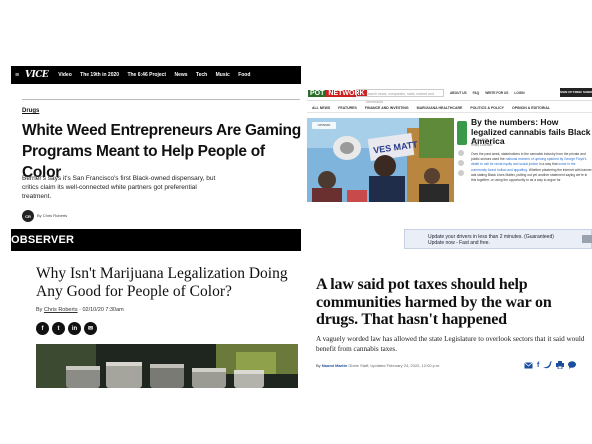  What do you see at coordinates (61, 310) in the screenshot?
I see `author-link: Chris Roberts` at bounding box center [61, 310].